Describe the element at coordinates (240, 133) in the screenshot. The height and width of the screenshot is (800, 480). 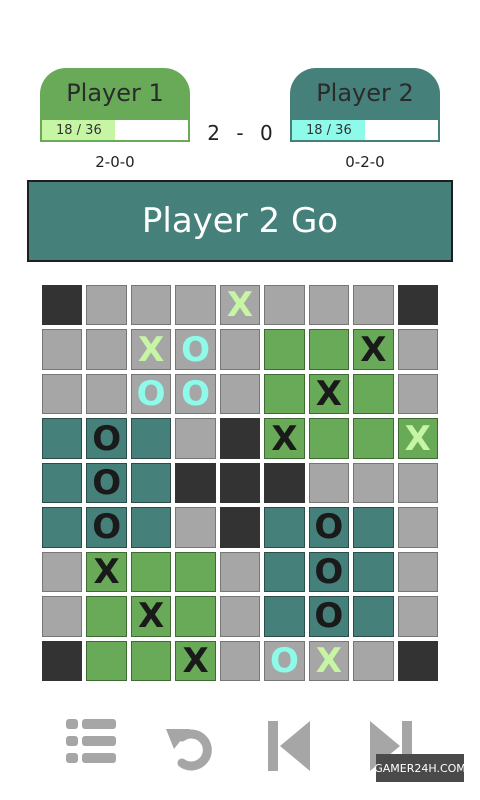
I see `score: 2 - 0` at that location.